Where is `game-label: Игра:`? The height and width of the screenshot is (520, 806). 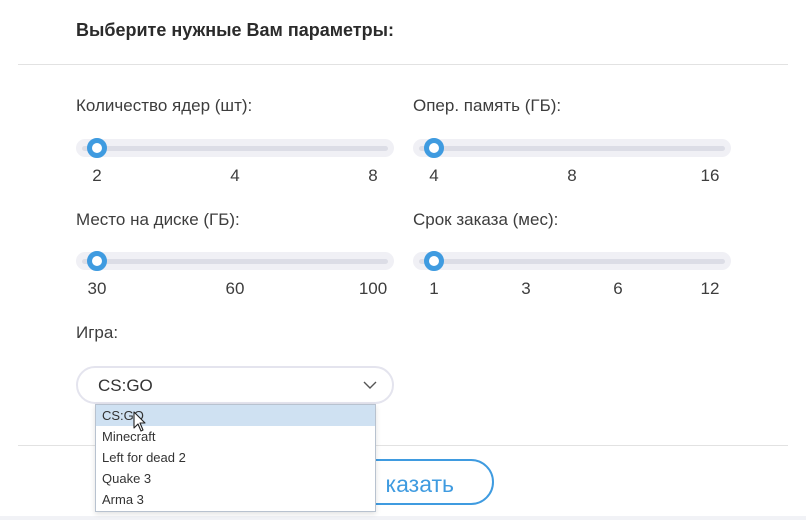 game-label: Игра: is located at coordinates (97, 332).